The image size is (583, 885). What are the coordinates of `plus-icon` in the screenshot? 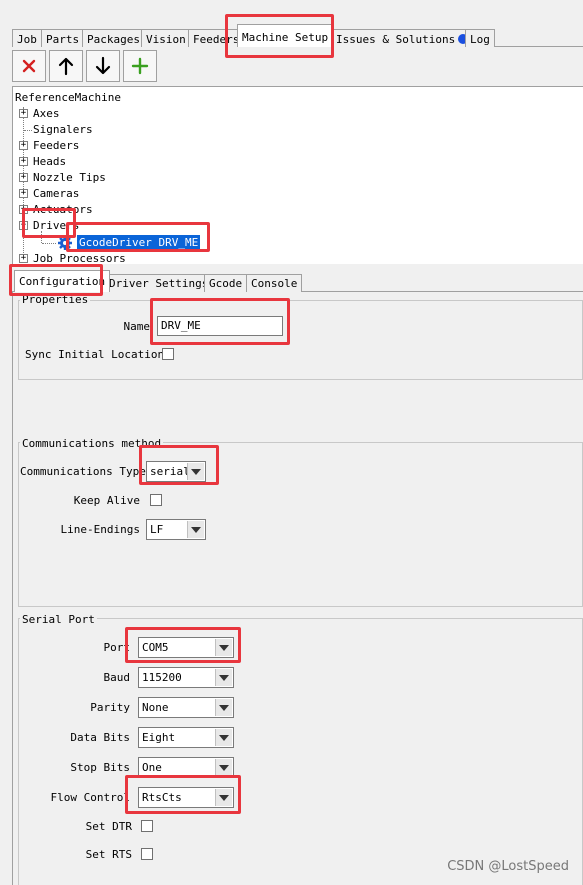 It's located at (140, 66).